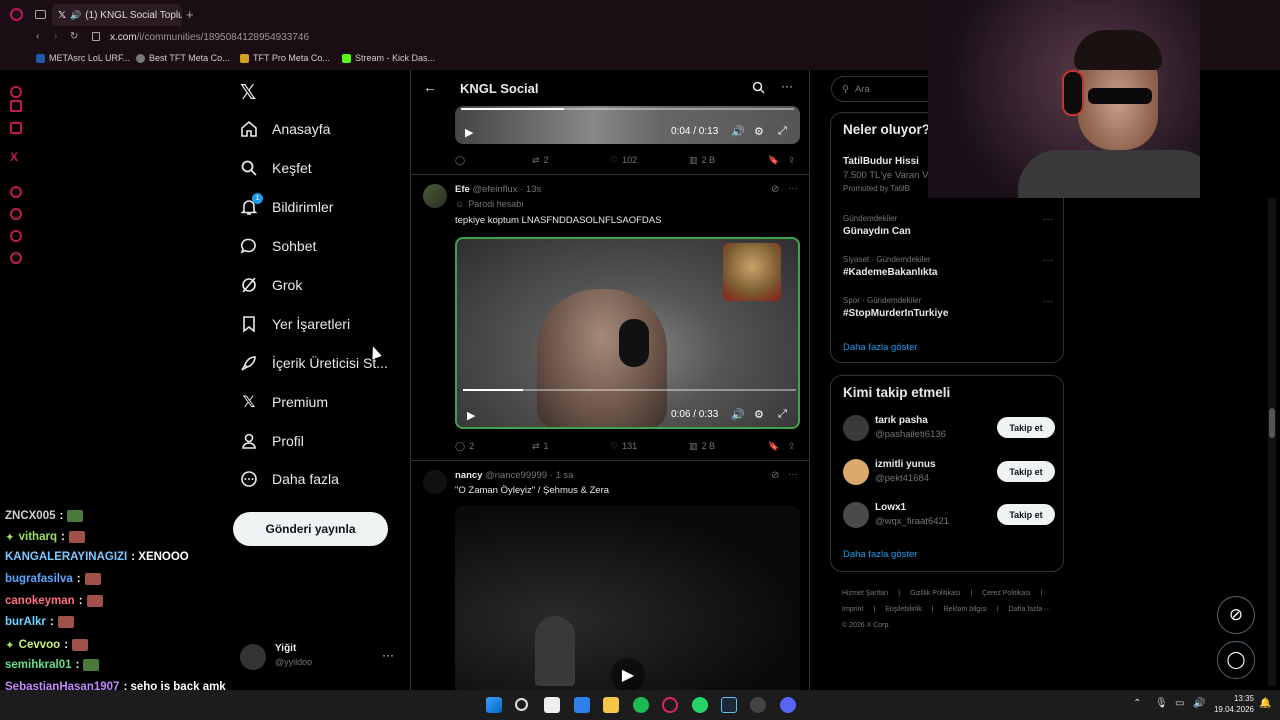 This screenshot has width=1280, height=720. Describe the element at coordinates (700, 705) in the screenshot. I see `whatsapp-icon` at that location.